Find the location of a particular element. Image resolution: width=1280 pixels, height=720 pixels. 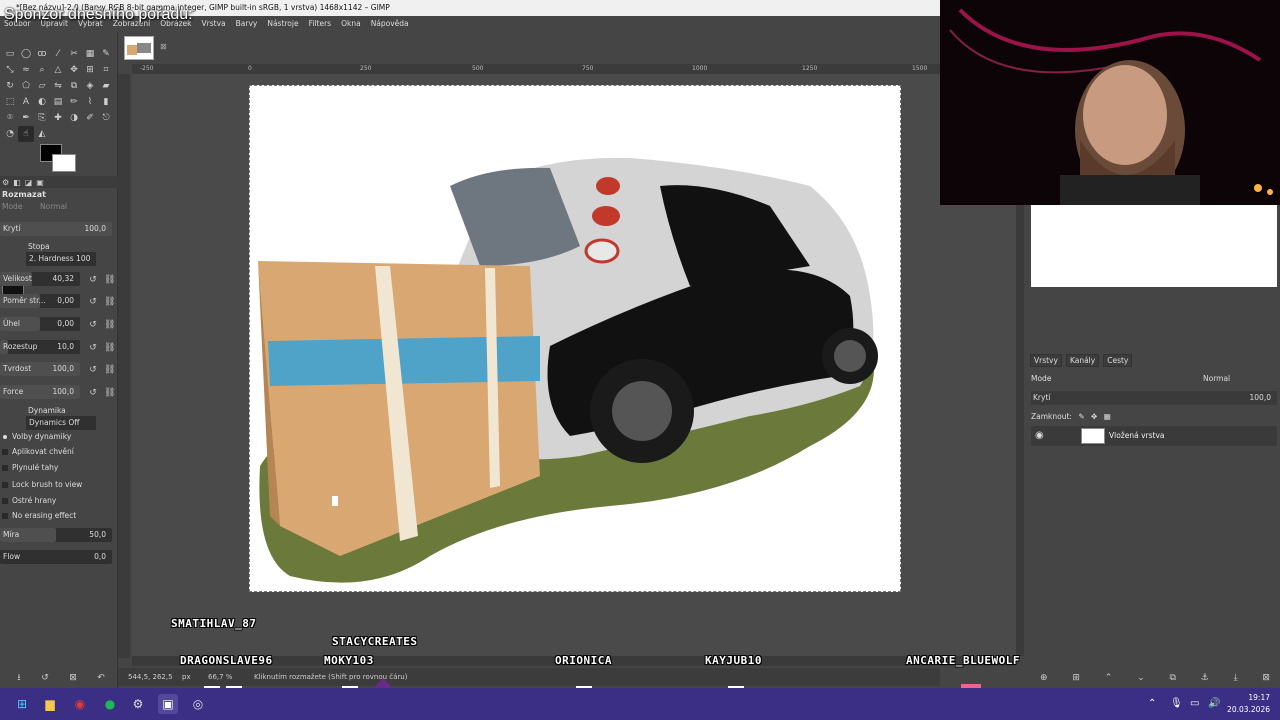

new-group-icon: ⊕ is located at coordinates (1044, 678).